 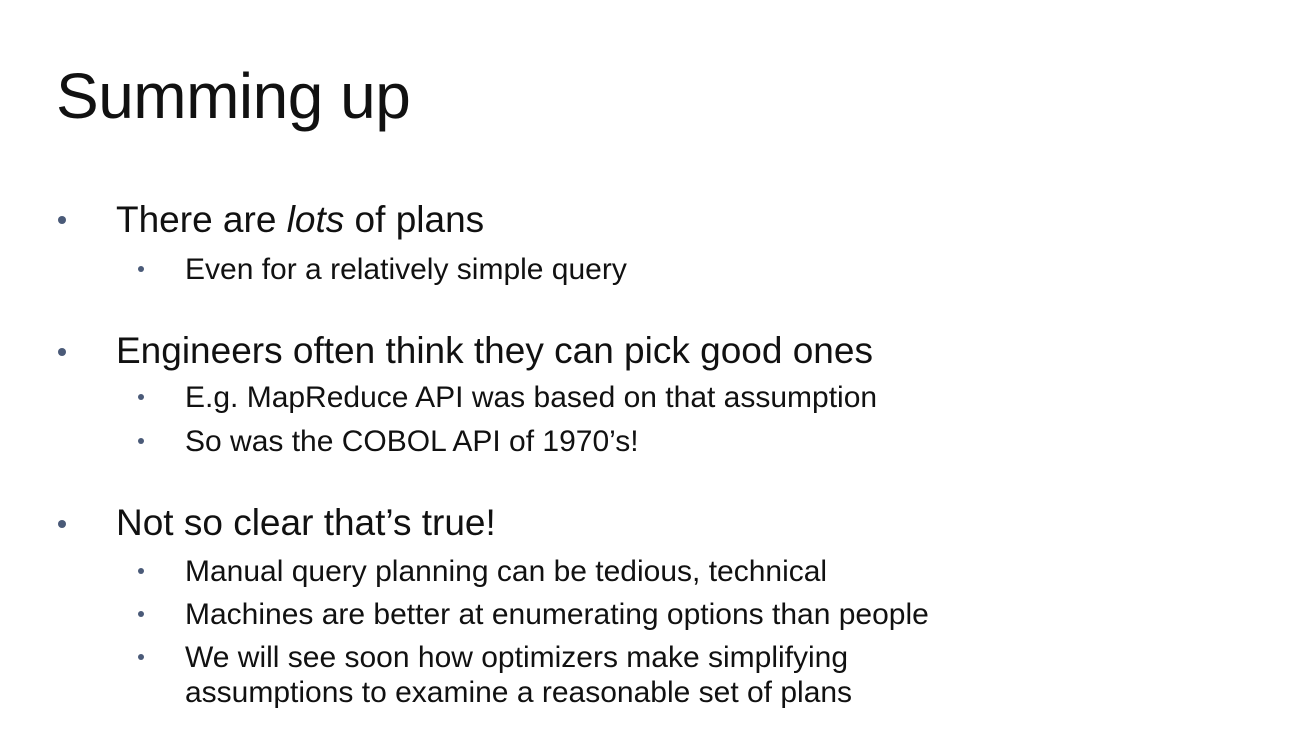 What do you see at coordinates (201, 219) in the screenshot?
I see `bullet-text-pre: There are` at bounding box center [201, 219].